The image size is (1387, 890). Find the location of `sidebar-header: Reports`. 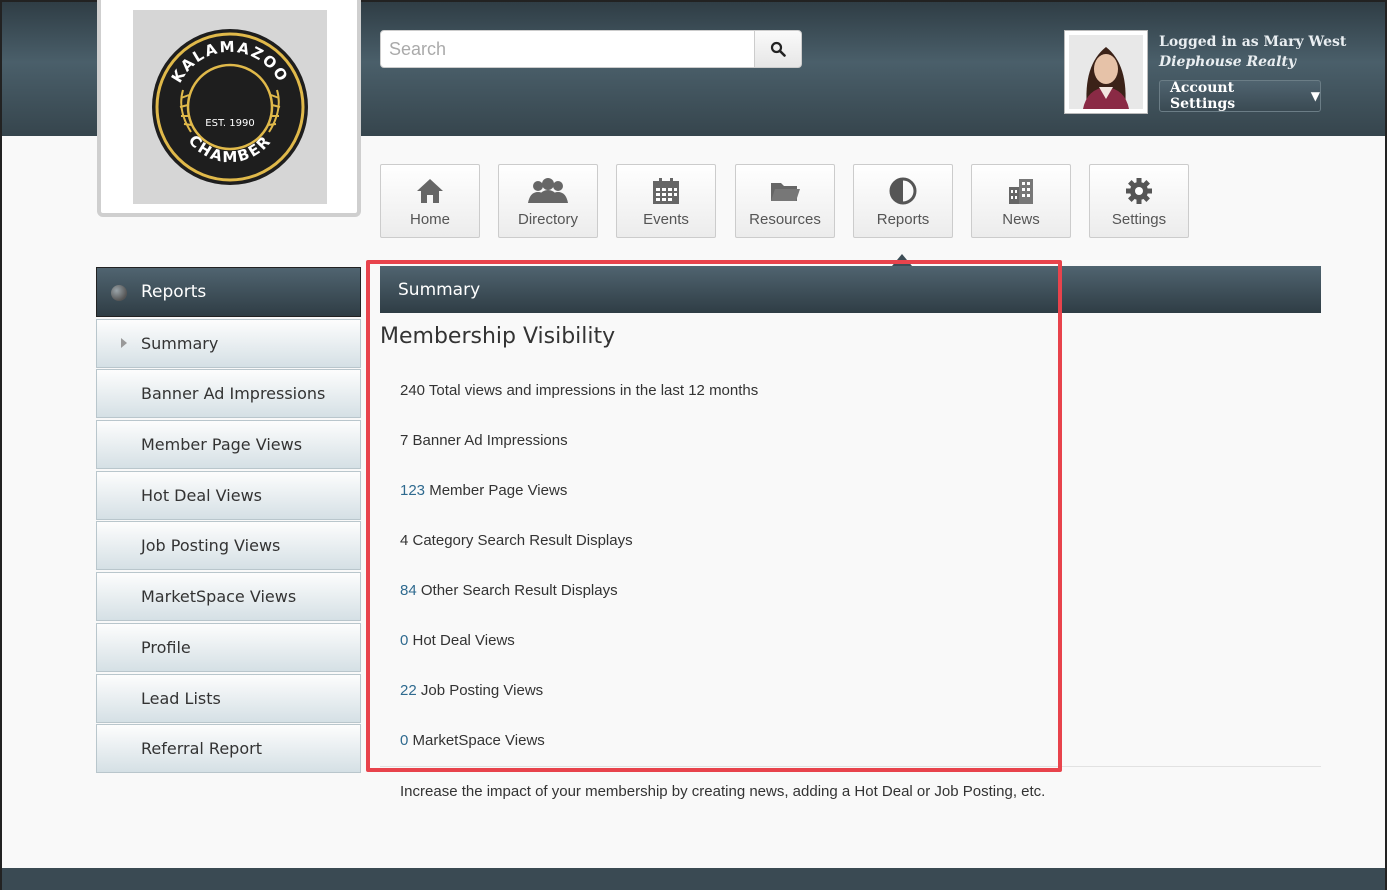

sidebar-header: Reports is located at coordinates (228, 292).